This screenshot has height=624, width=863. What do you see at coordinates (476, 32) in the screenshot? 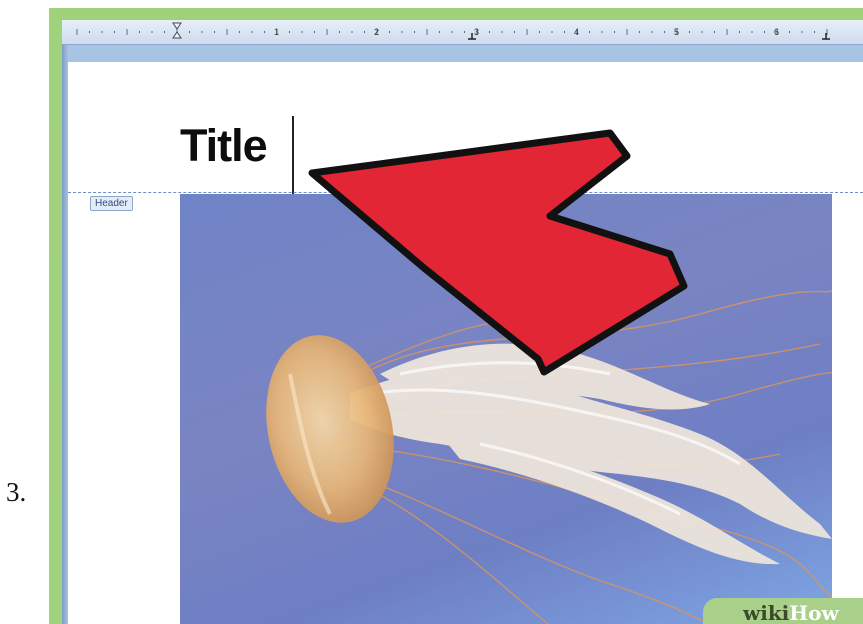
I see `ruler-label: 3` at bounding box center [476, 32].